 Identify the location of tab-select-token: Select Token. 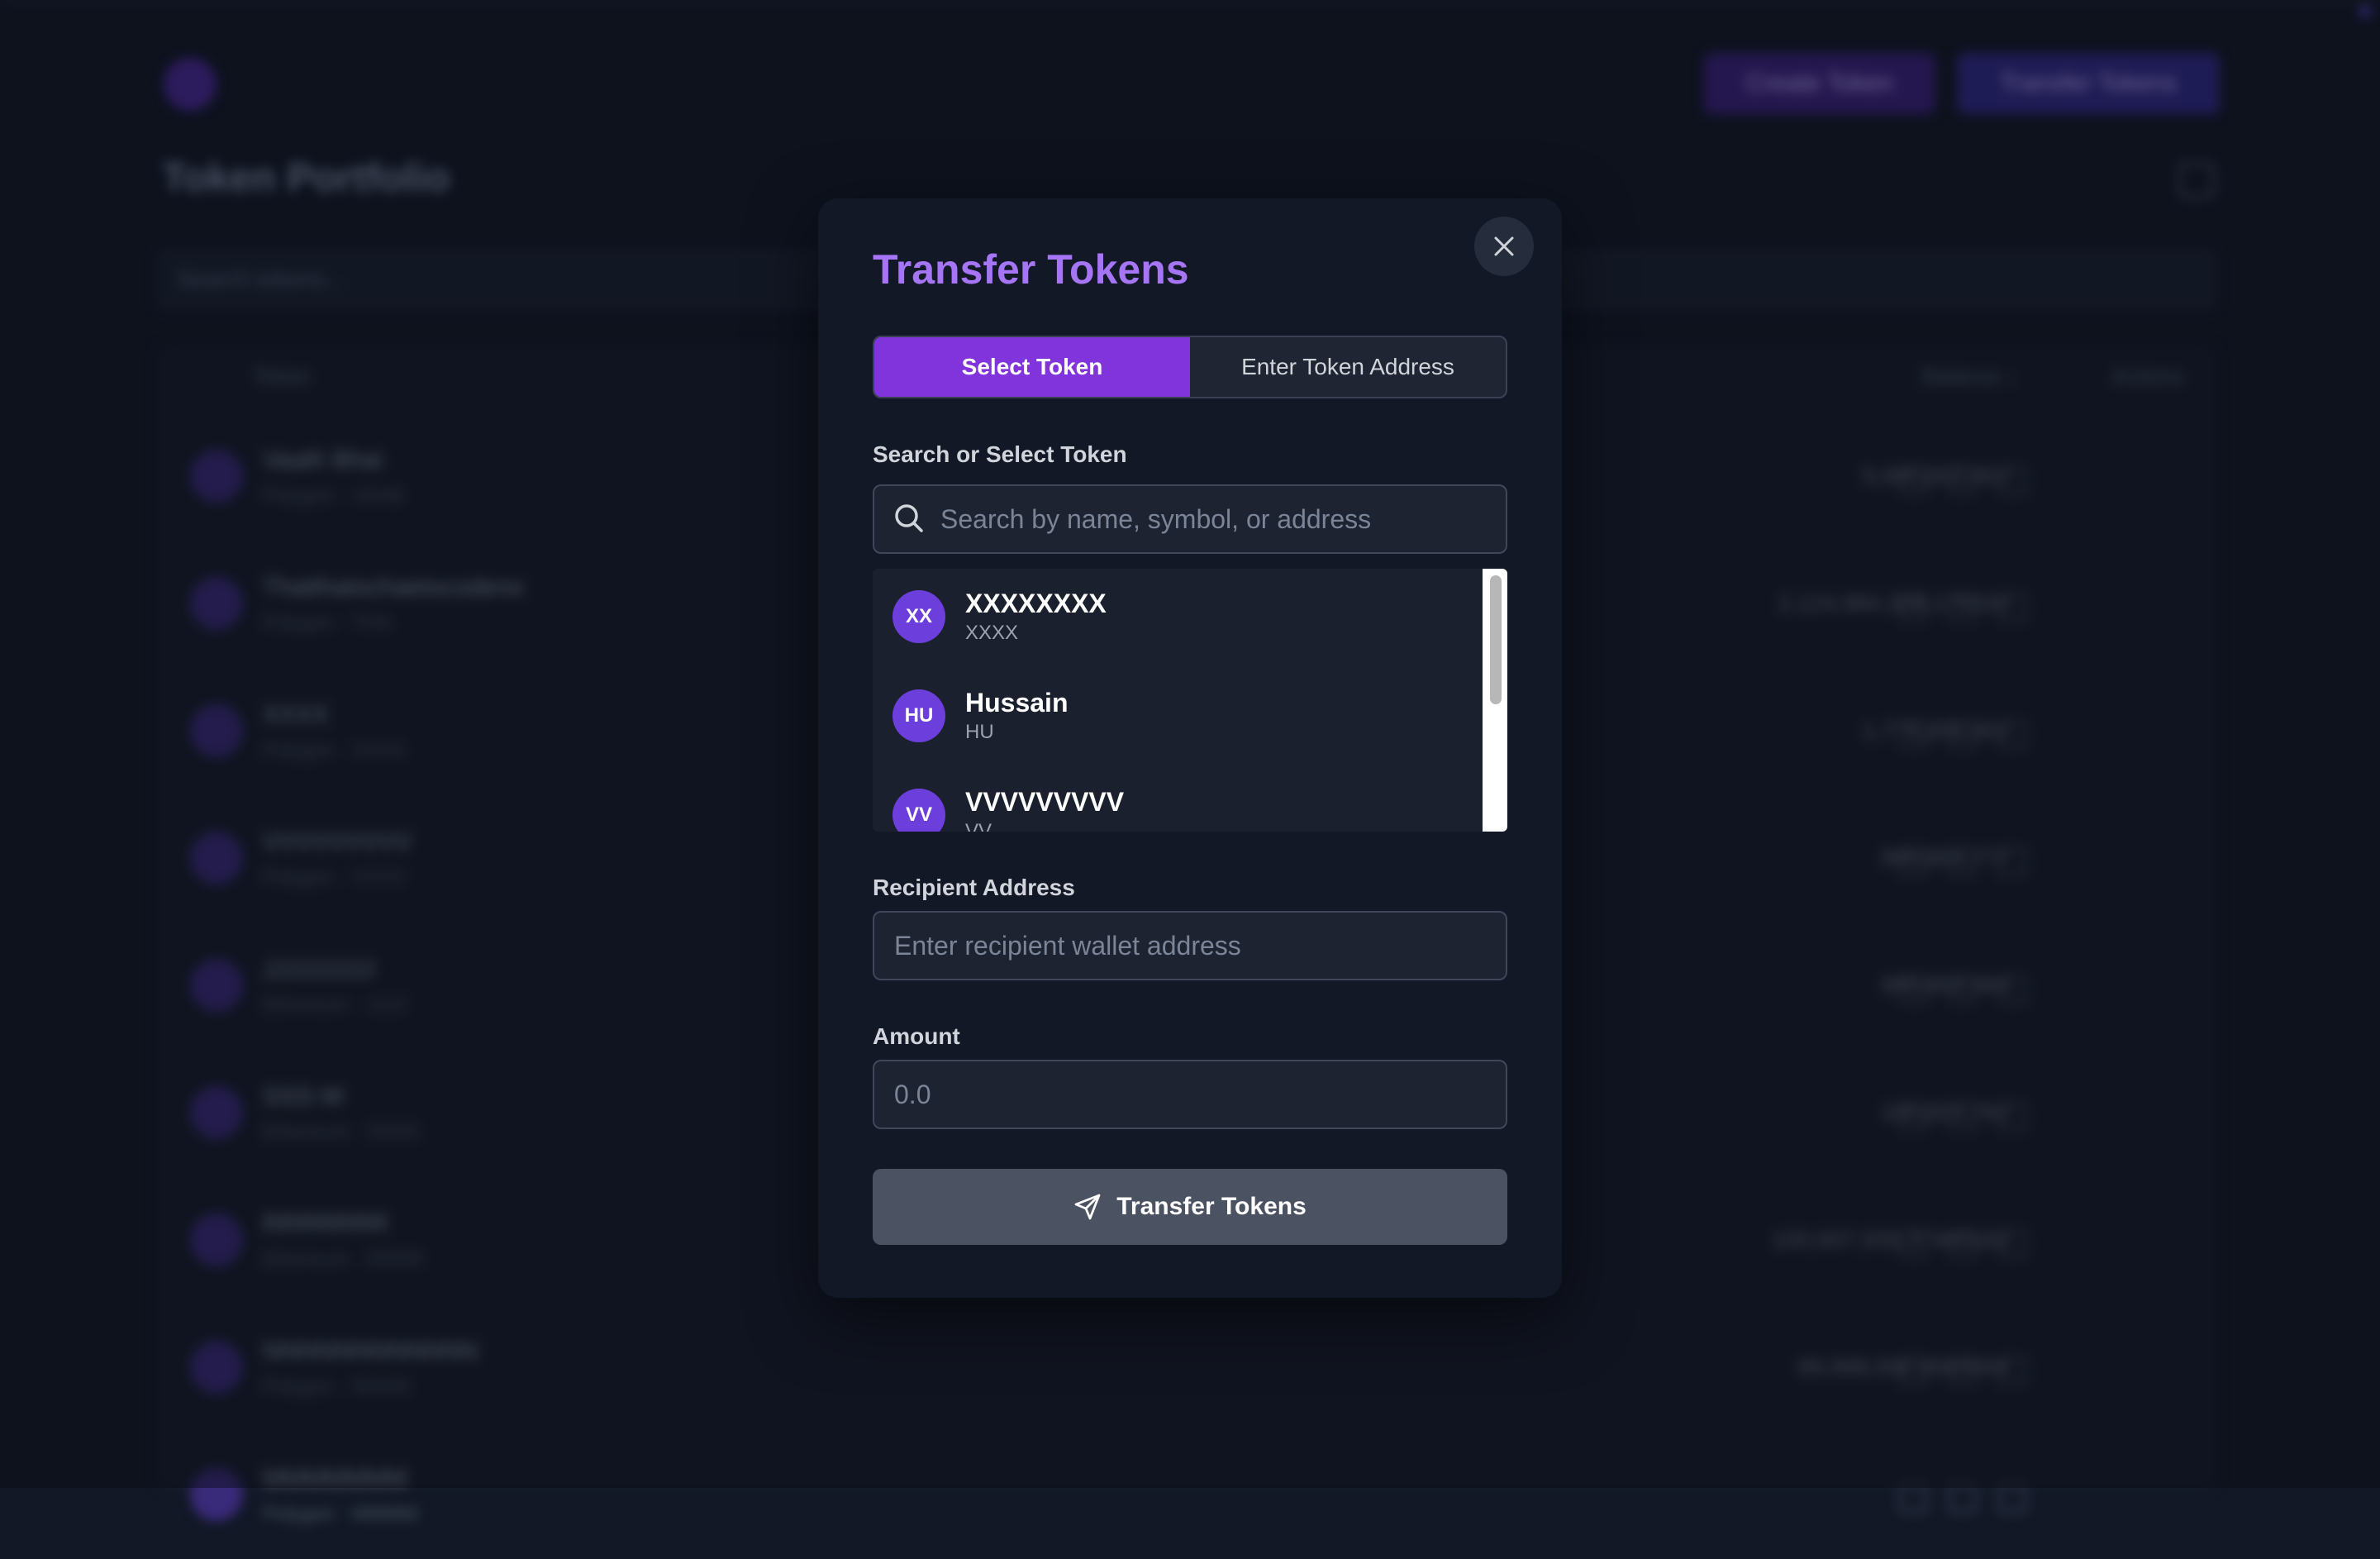
(1032, 367).